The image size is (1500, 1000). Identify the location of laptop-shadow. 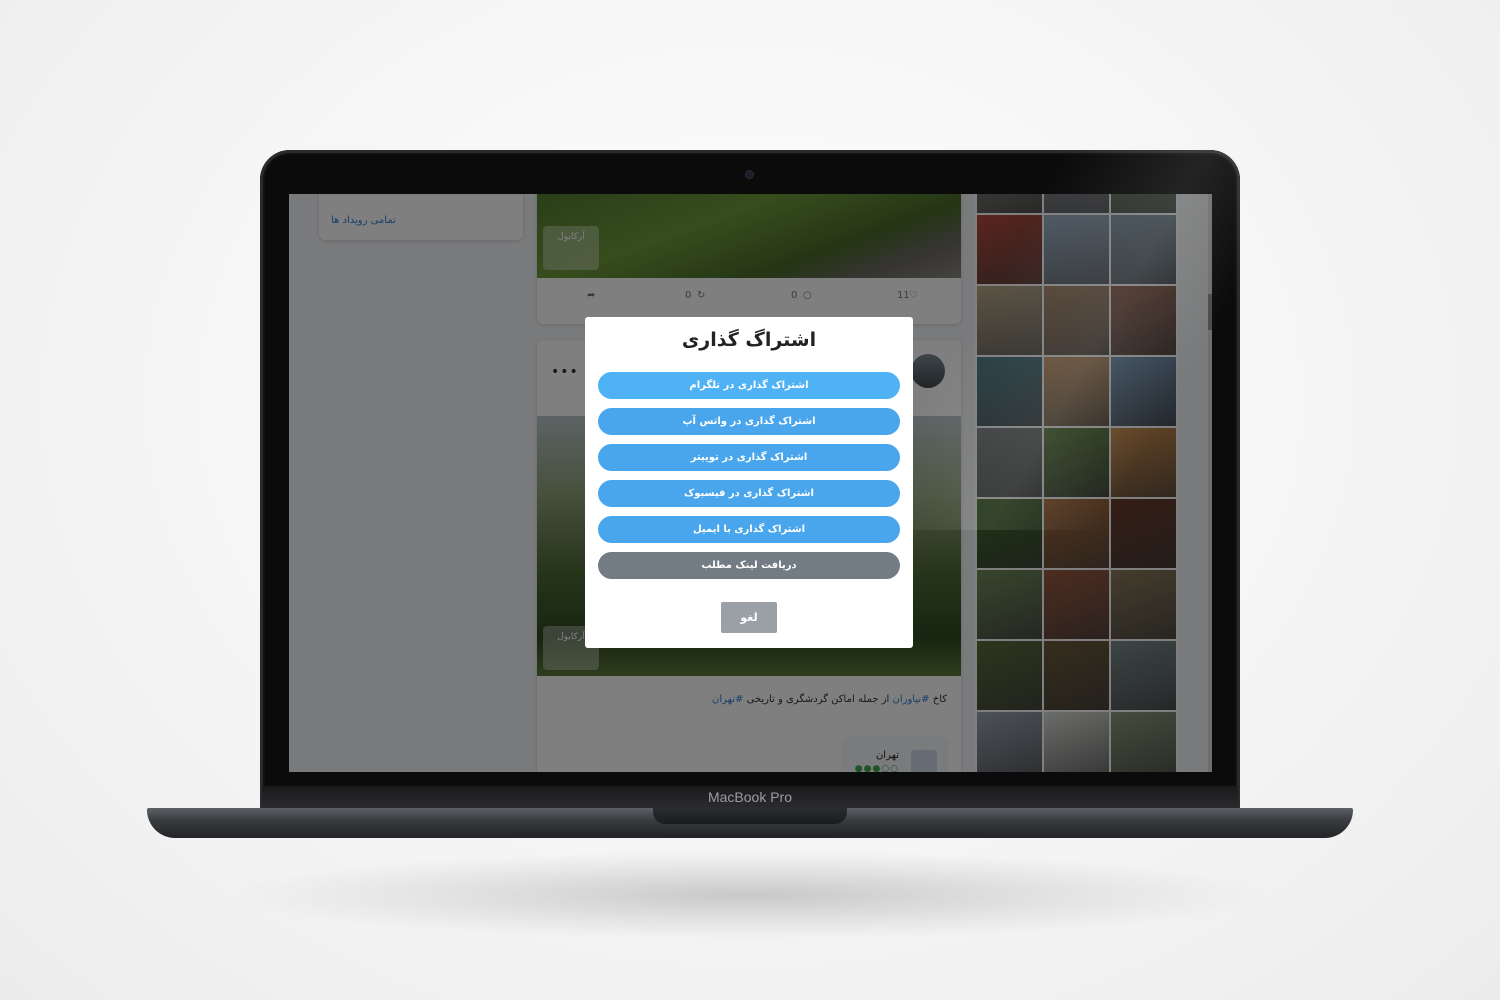
(750, 895).